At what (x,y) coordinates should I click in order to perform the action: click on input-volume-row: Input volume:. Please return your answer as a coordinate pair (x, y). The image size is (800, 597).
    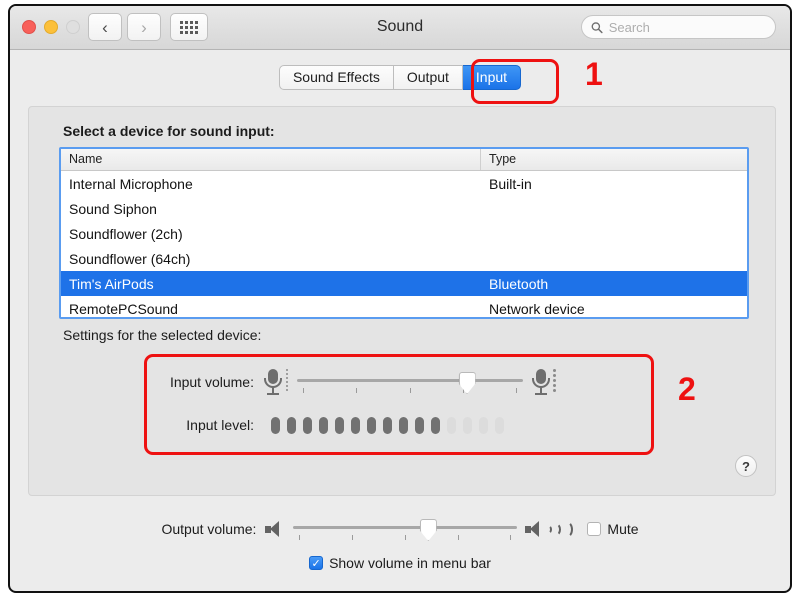
    Looking at the image, I should click on (407, 382).